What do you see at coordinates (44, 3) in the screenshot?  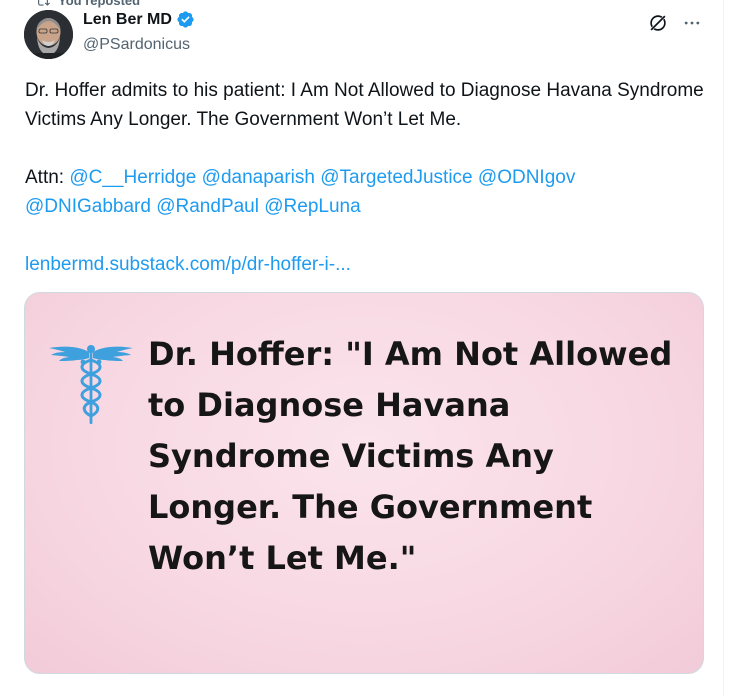 I see `repost-icon` at bounding box center [44, 3].